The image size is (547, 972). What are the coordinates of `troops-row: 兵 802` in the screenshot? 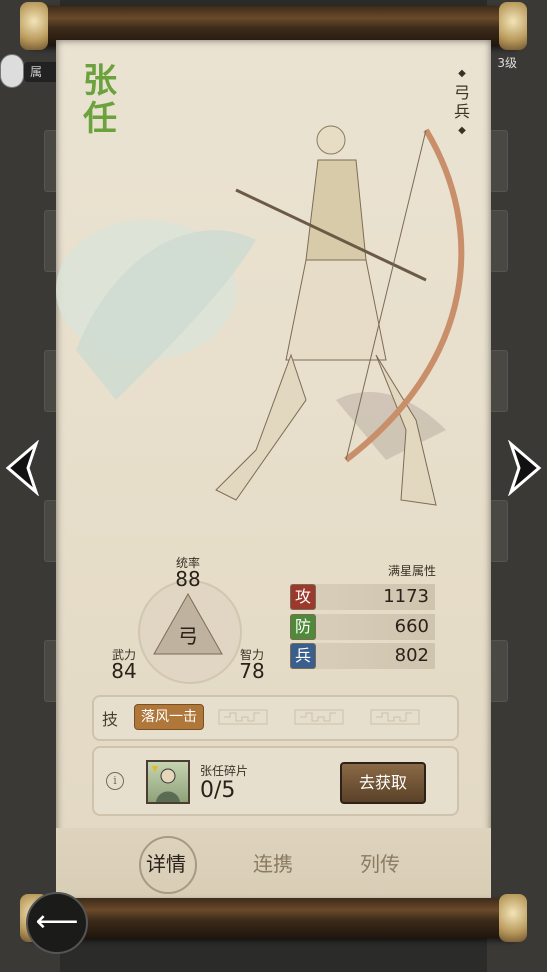 It's located at (362, 656).